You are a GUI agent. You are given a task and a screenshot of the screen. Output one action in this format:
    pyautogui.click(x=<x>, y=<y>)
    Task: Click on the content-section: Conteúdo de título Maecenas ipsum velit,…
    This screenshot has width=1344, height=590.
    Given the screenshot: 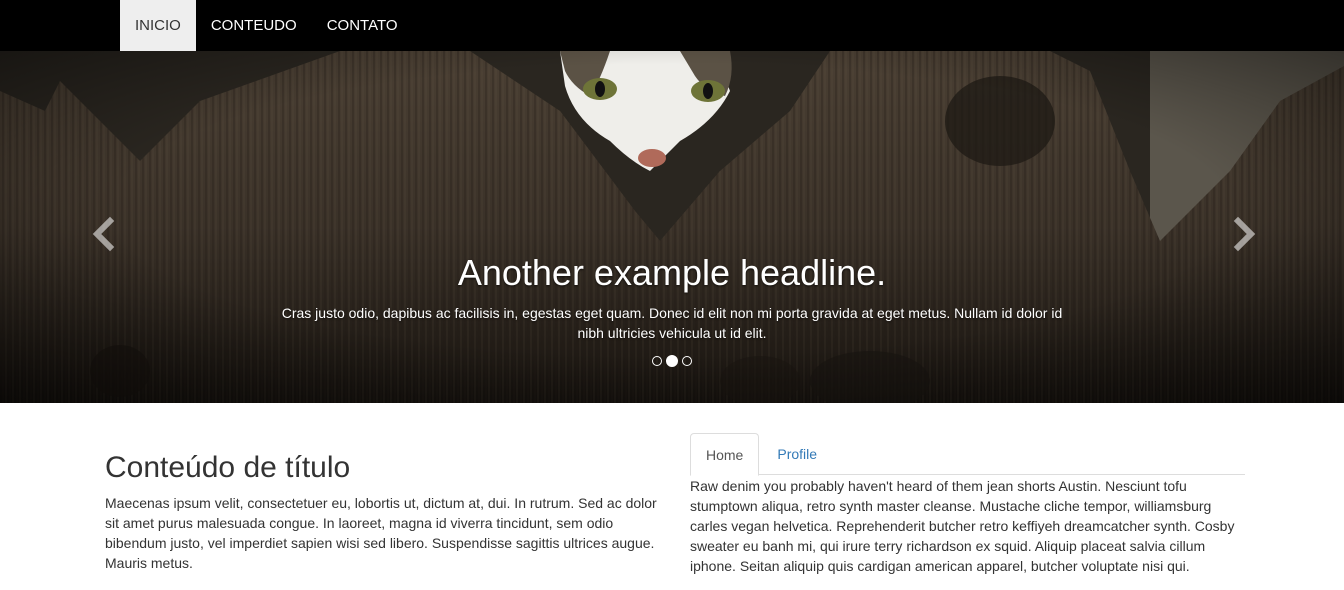 What is the action you would take?
    pyautogui.click(x=385, y=510)
    